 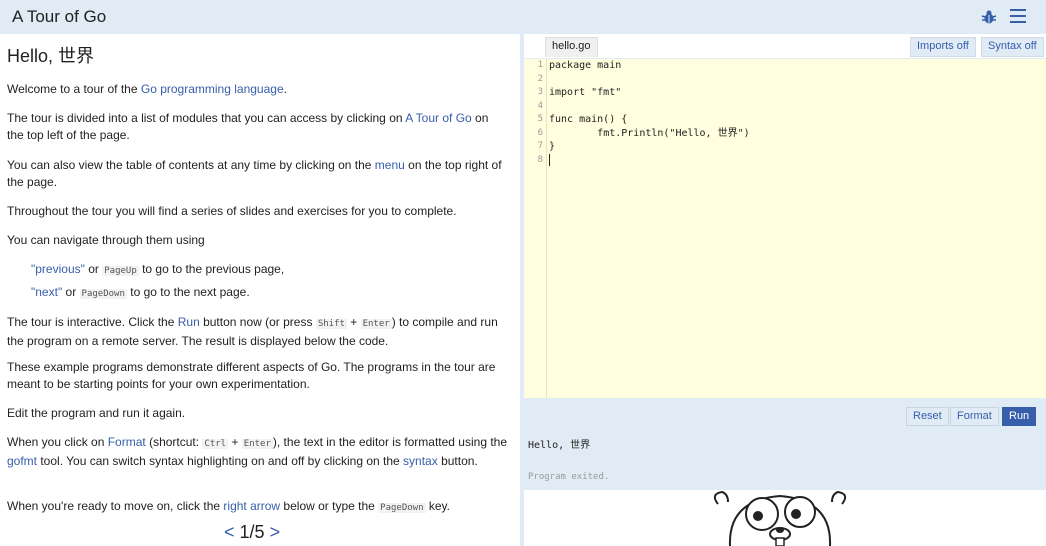 I want to click on menu-link: menu, so click(x=390, y=165).